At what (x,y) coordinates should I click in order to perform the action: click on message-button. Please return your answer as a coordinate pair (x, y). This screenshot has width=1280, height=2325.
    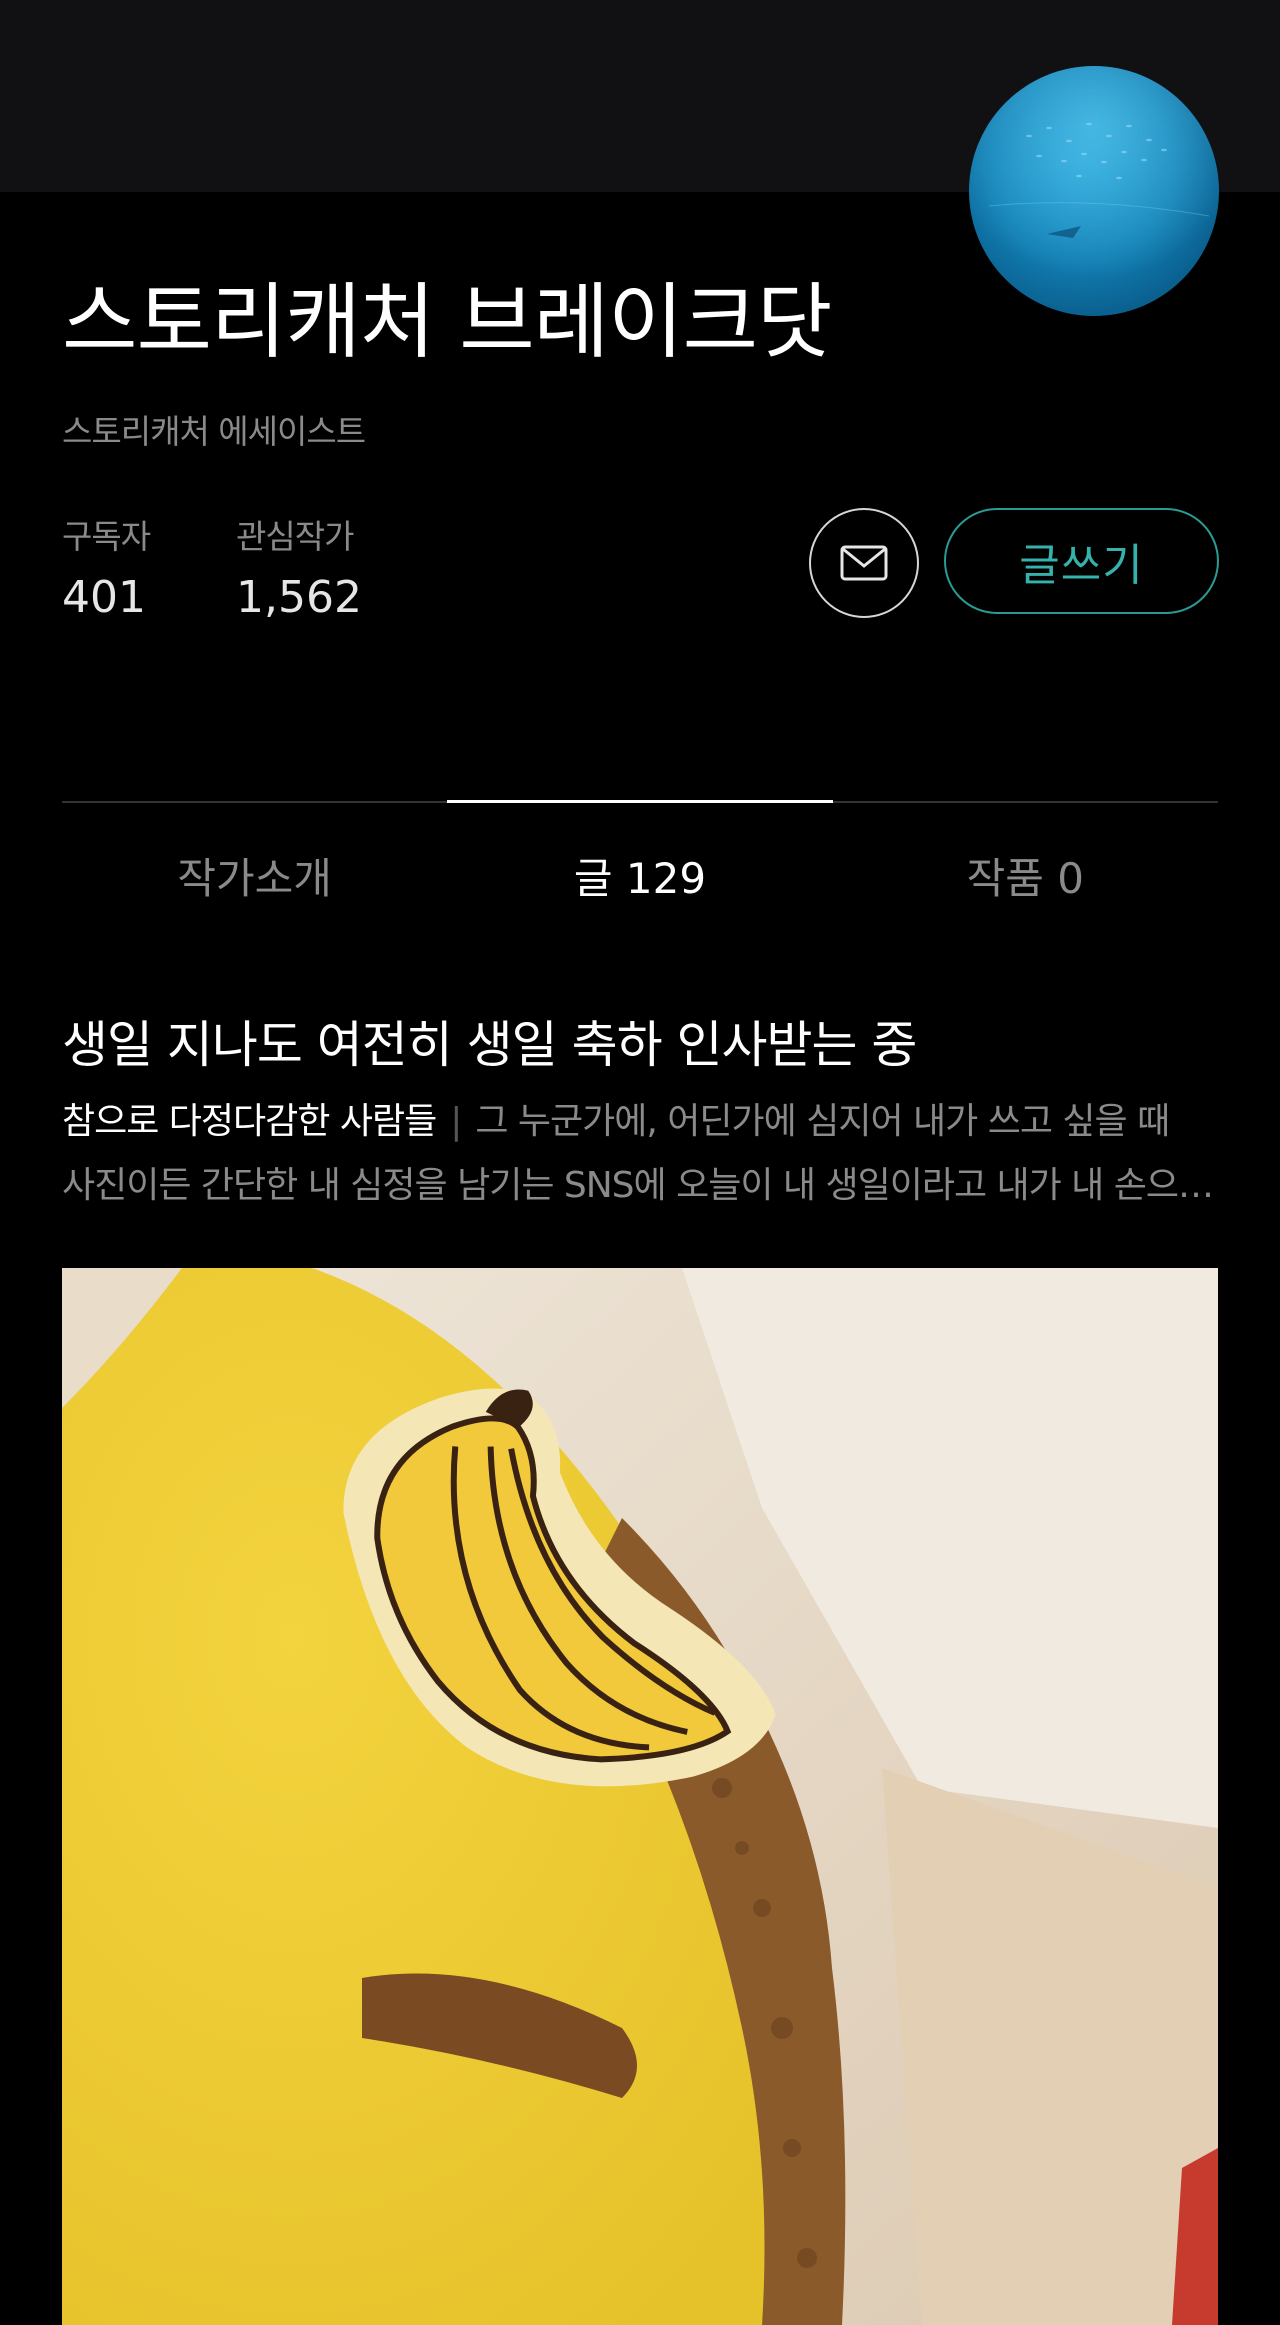
    Looking at the image, I should click on (864, 563).